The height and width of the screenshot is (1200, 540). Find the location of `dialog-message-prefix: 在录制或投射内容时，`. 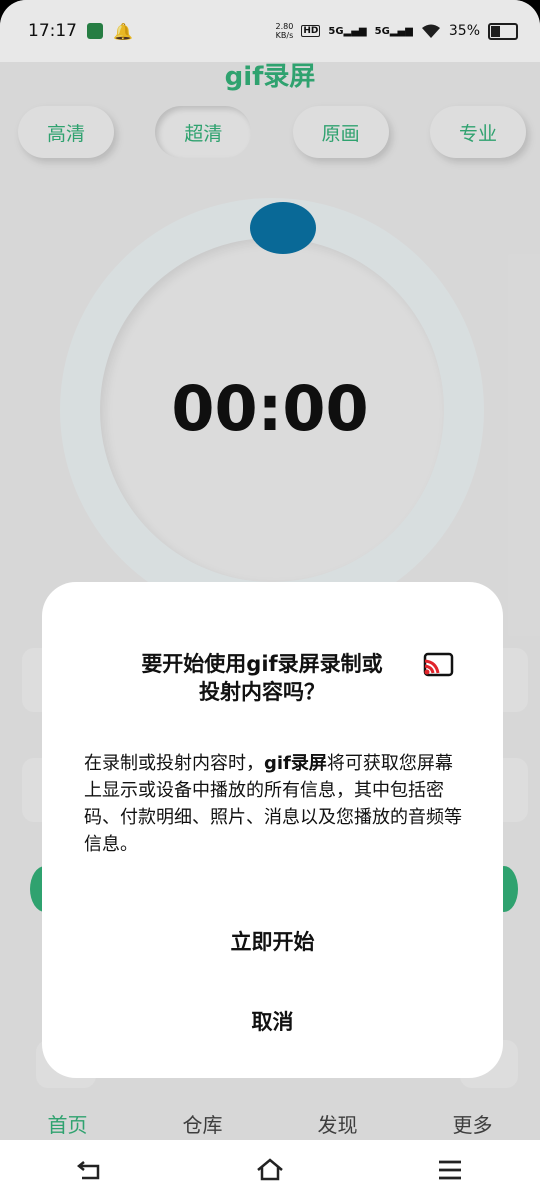

dialog-message-prefix: 在录制或投射内容时， is located at coordinates (174, 763).